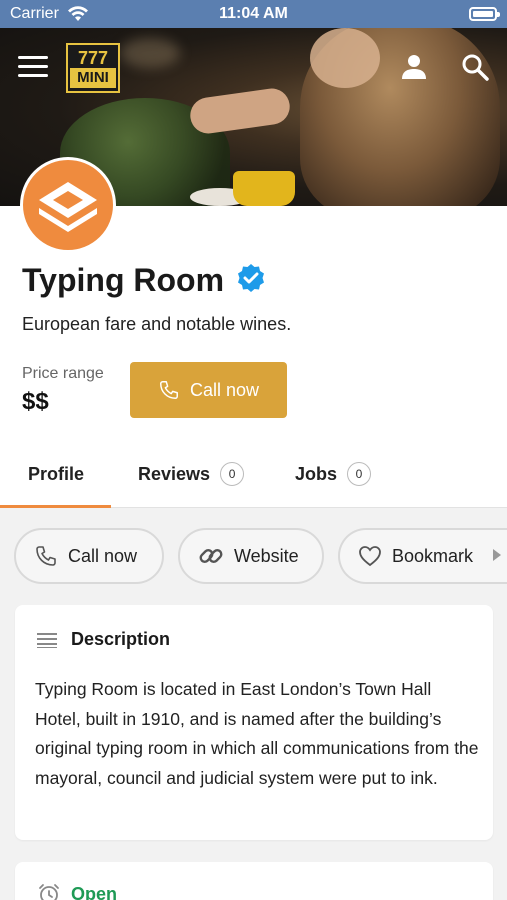 The image size is (507, 900). I want to click on status-bar: Carrier 11:04 AM, so click(253, 14).